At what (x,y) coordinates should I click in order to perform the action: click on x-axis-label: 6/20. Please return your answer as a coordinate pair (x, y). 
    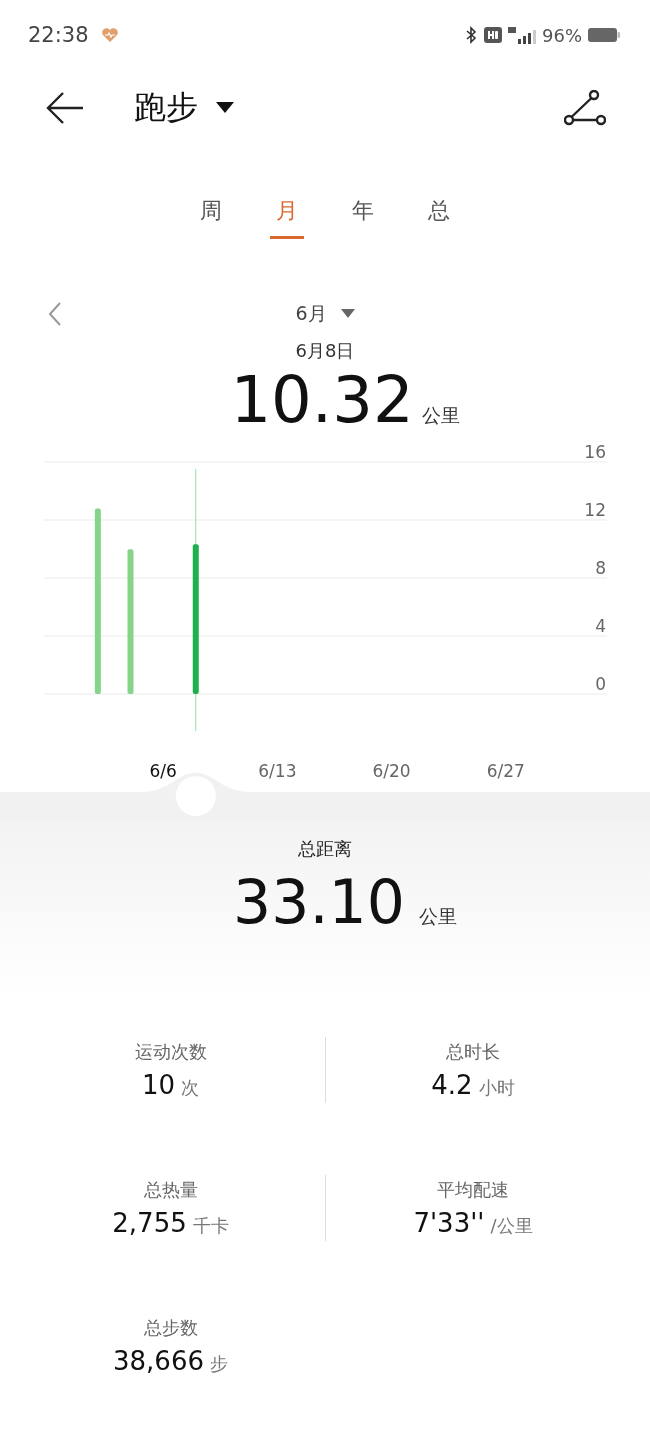
    Looking at the image, I should click on (391, 771).